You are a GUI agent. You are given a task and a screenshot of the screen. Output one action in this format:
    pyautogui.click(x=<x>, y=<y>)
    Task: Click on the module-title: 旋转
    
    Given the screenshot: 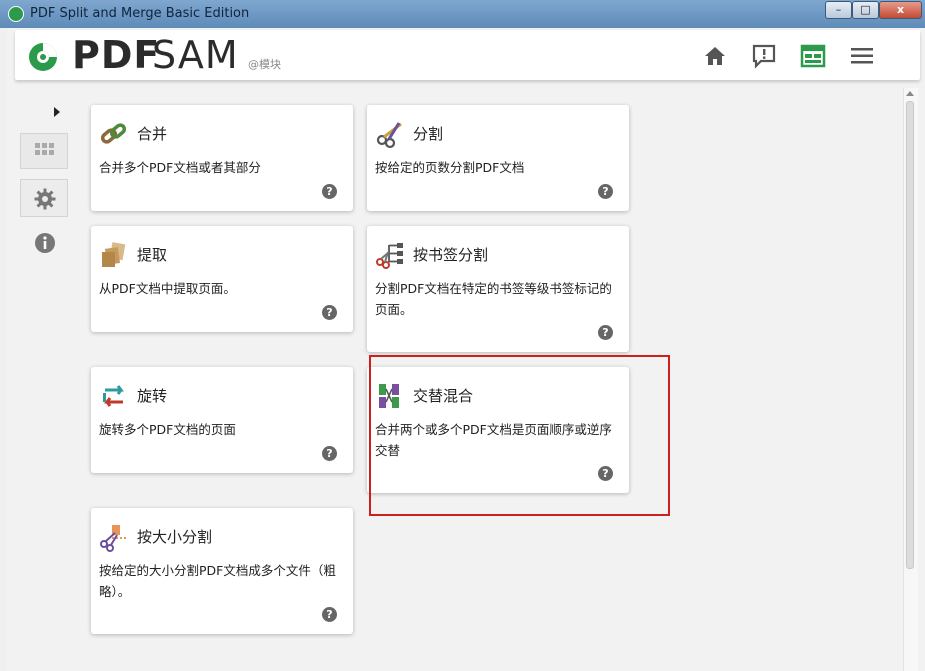 What is the action you would take?
    pyautogui.click(x=152, y=396)
    